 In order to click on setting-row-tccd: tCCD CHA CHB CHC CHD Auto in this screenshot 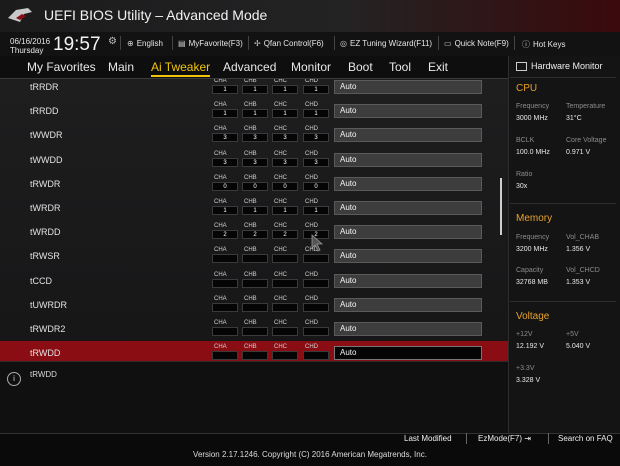, I will do `click(254, 281)`.